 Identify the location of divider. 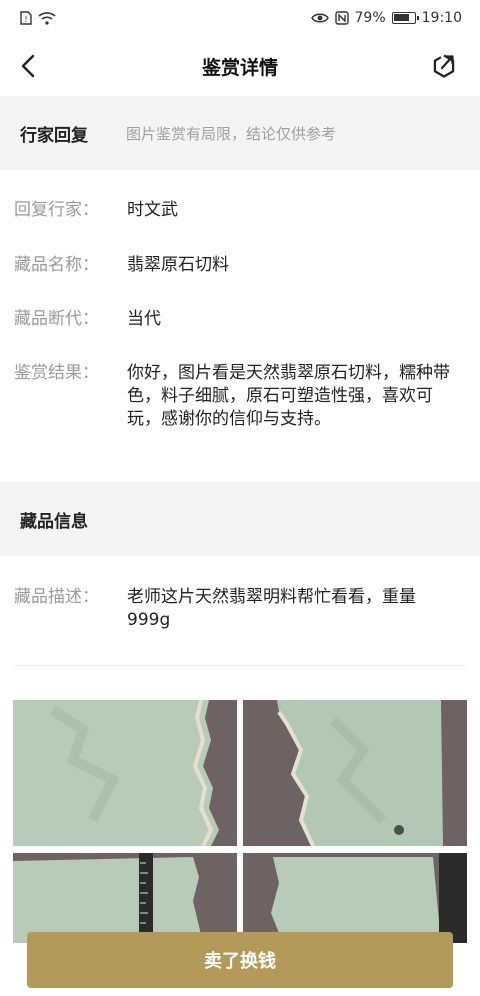
(240, 665).